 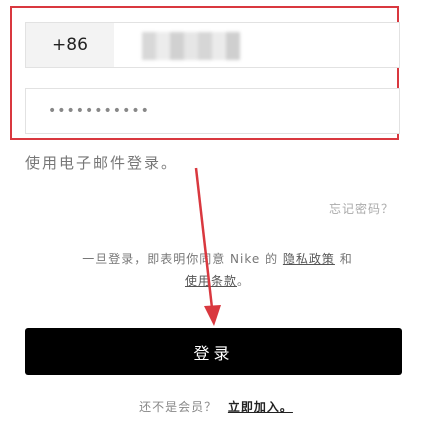 I want to click on terms-prefix: 一旦登录，即表明你同意 Nike 的, so click(x=180, y=259).